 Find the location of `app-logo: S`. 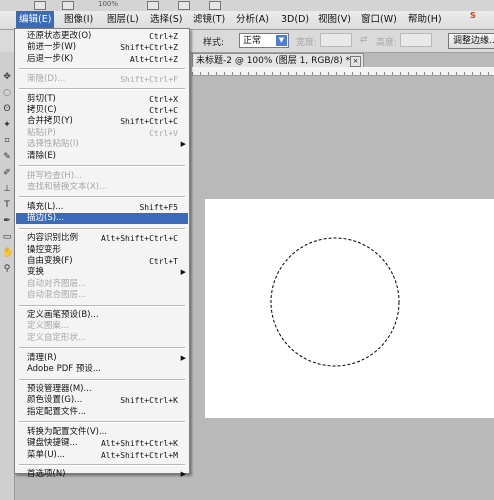

app-logo: S is located at coordinates (473, 15).